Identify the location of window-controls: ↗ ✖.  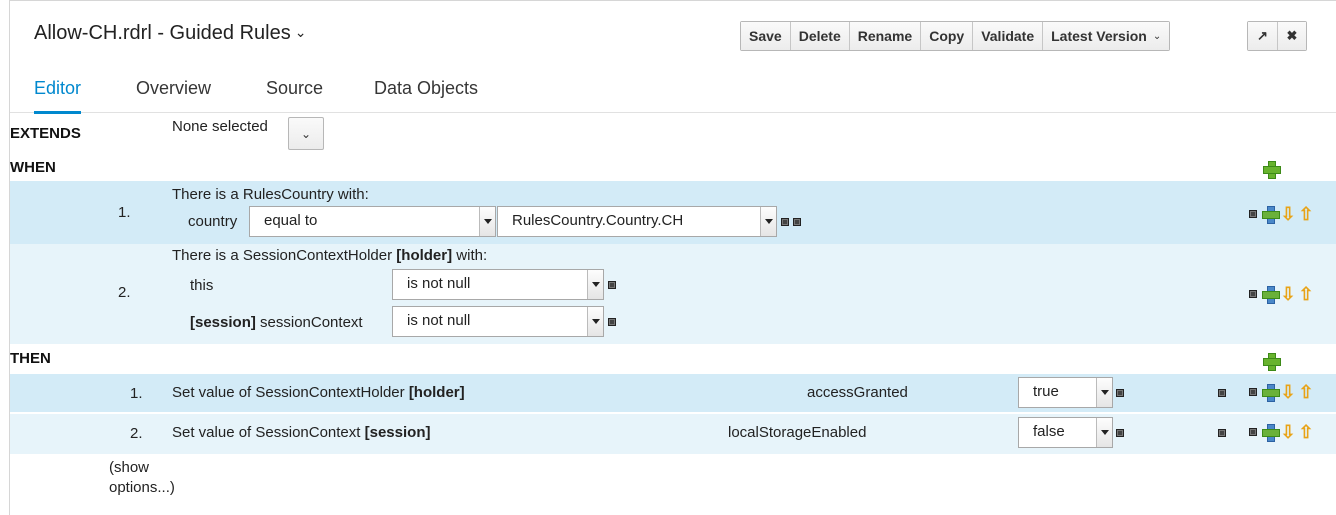
(1277, 36).